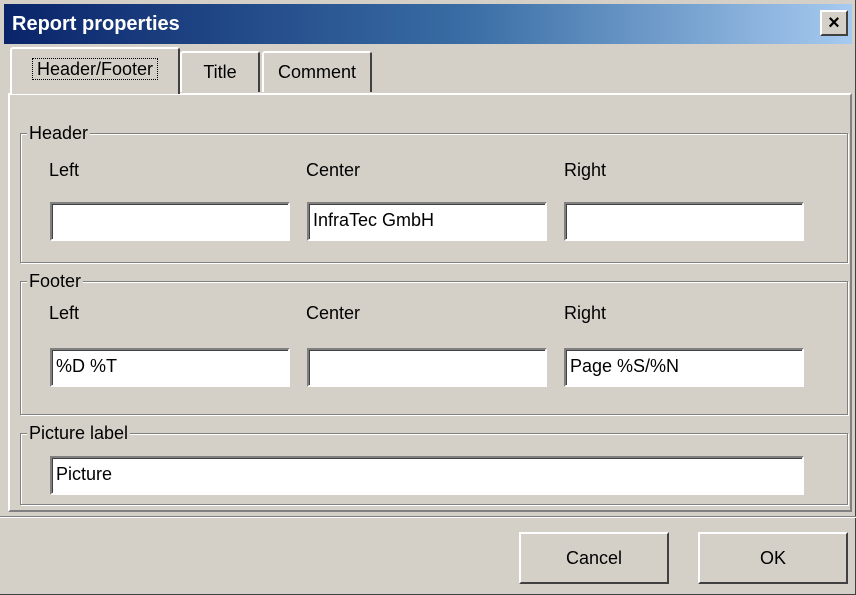  I want to click on tab-comment: Comment, so click(317, 71).